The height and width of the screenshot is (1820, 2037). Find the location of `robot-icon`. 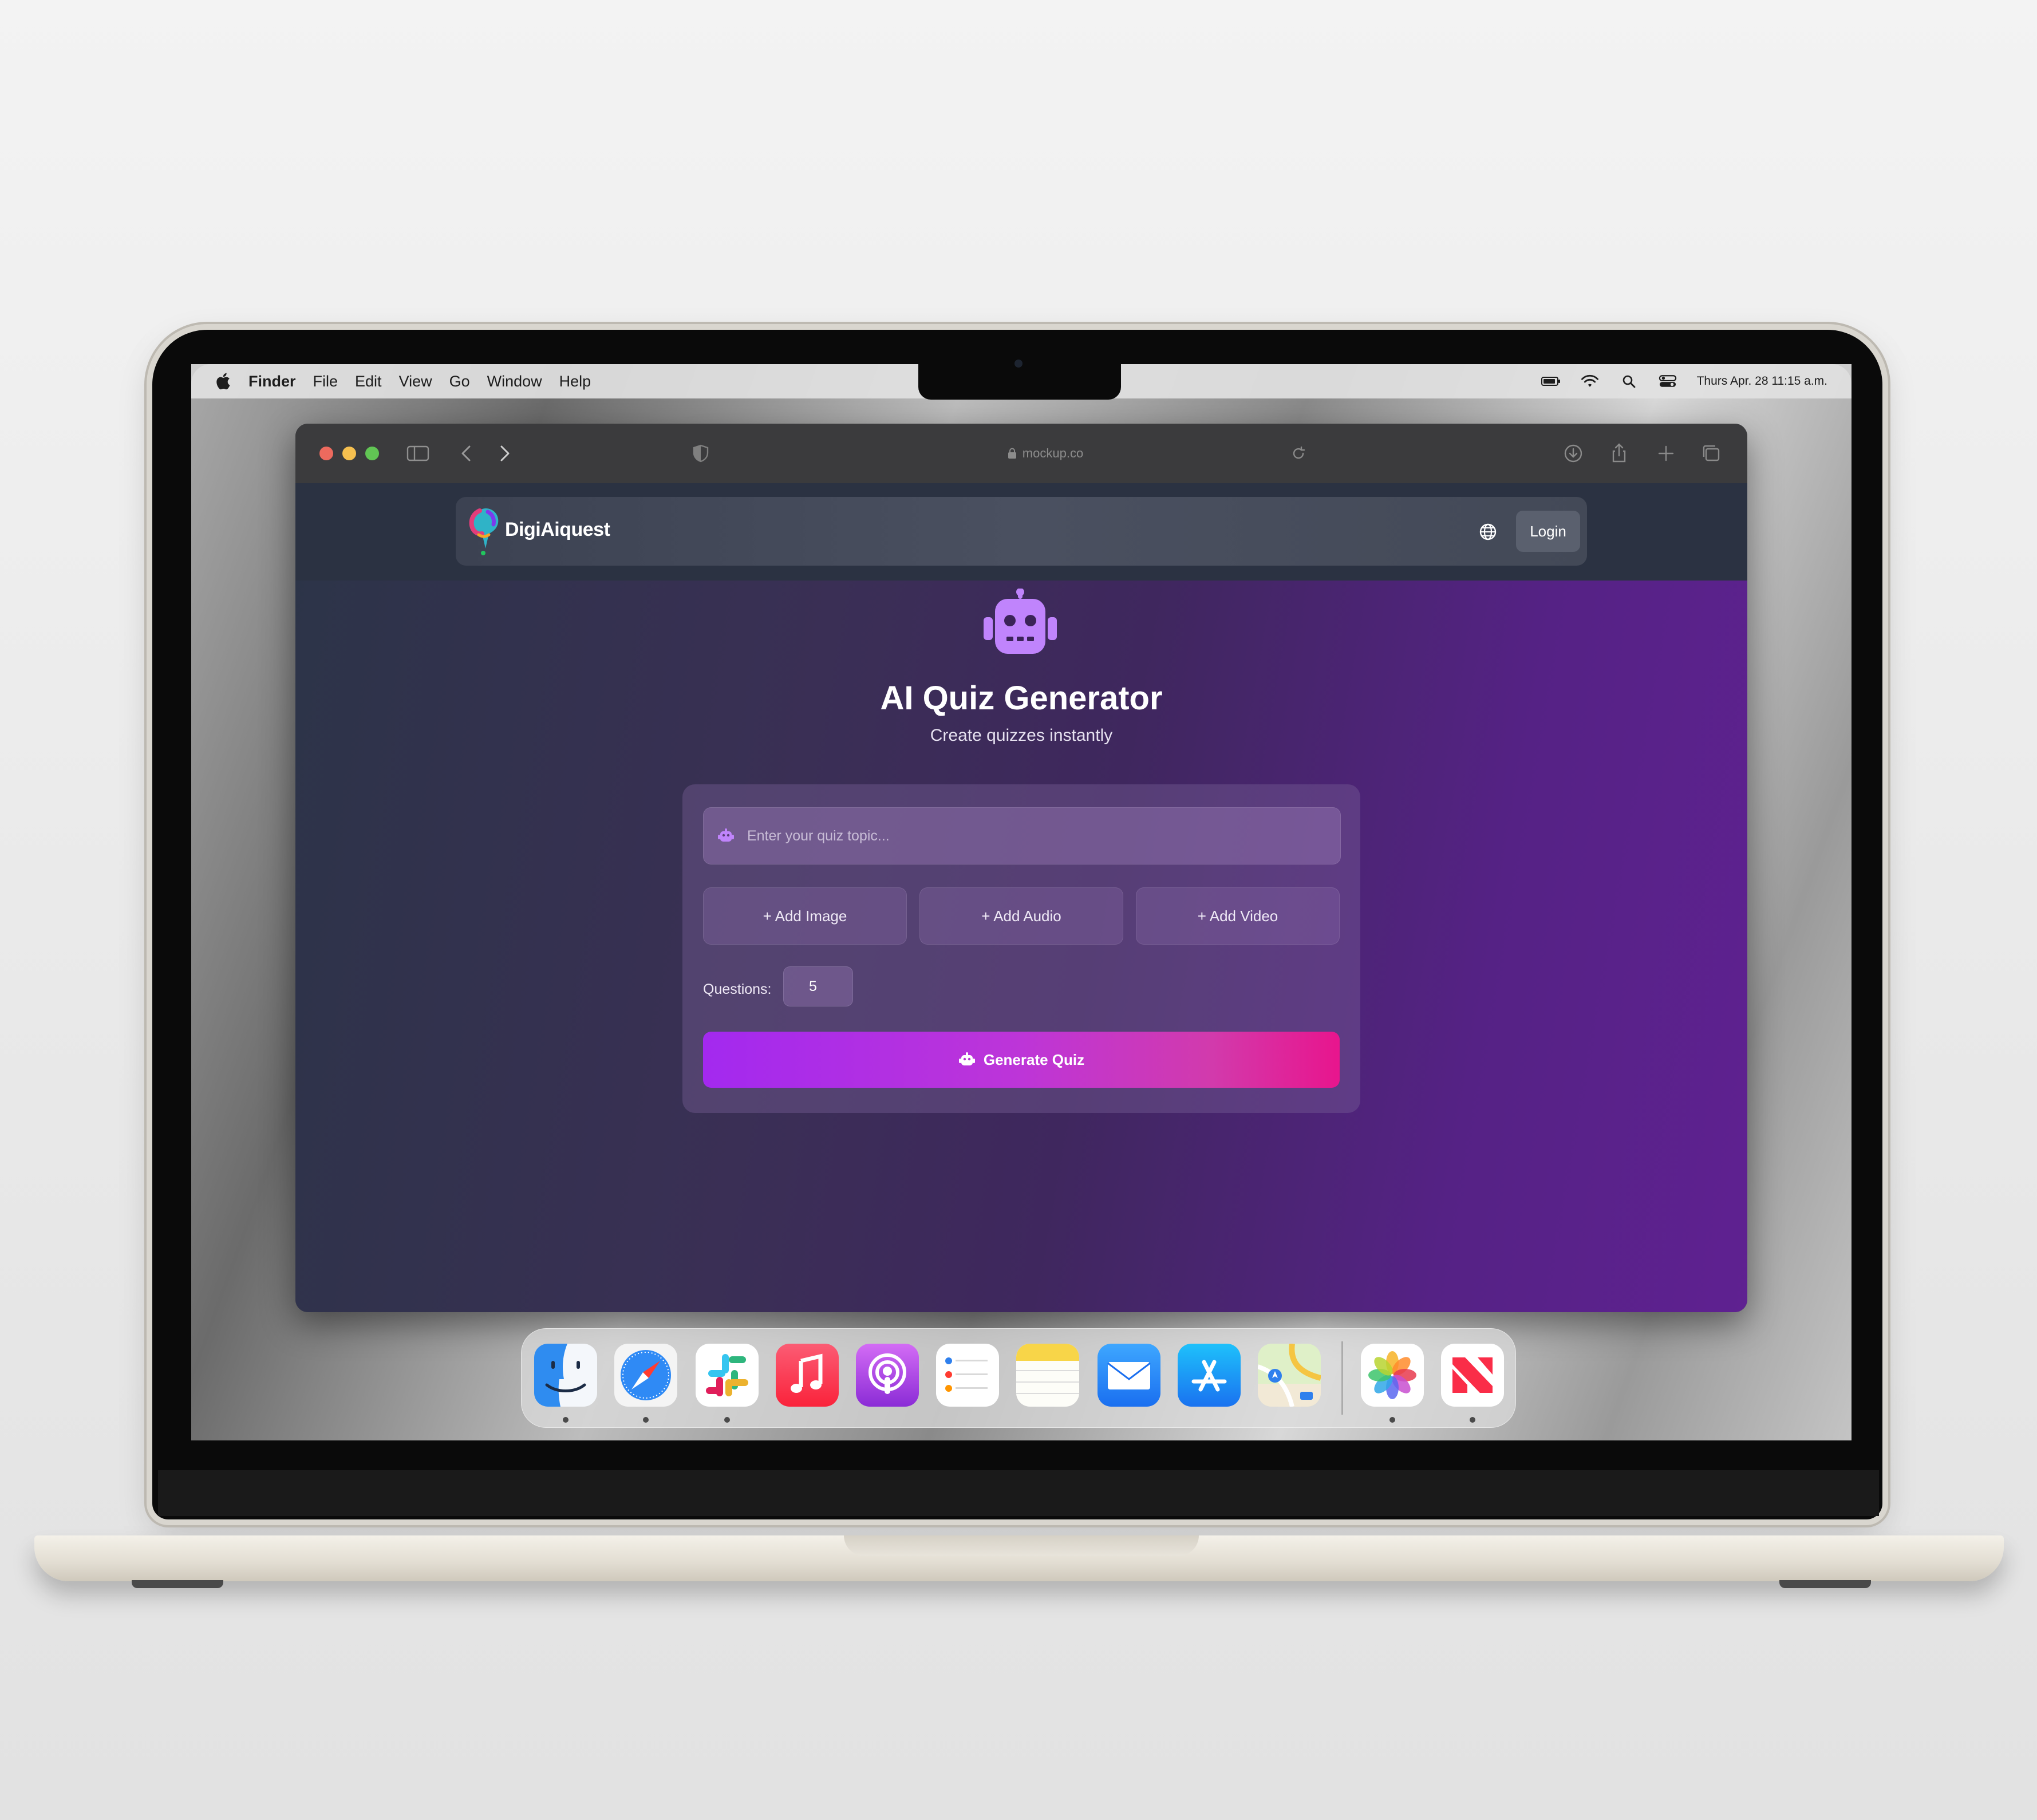

robot-icon is located at coordinates (1020, 621).